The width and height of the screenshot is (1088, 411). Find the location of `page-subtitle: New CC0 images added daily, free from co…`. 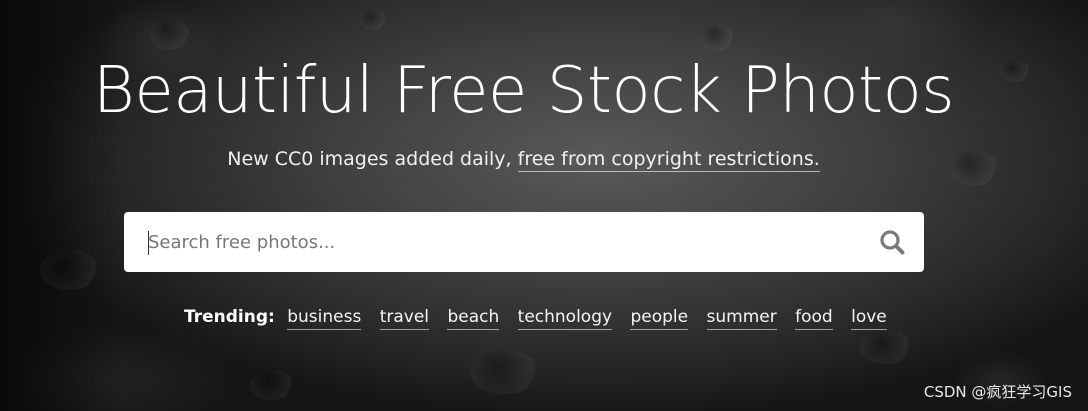

page-subtitle: New CC0 images added daily, free from co… is located at coordinates (523, 159).